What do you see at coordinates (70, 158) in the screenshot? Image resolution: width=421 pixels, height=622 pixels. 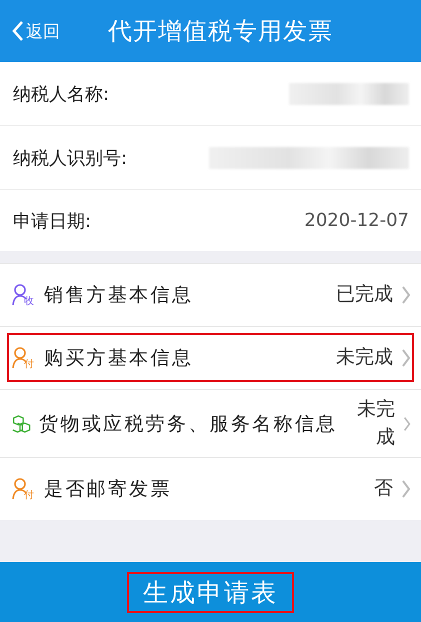 I see `field-label: 纳税人识别号:` at bounding box center [70, 158].